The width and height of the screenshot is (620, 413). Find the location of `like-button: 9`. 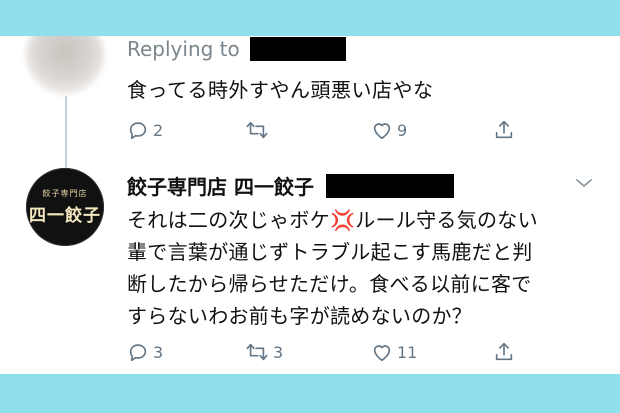

like-button: 9 is located at coordinates (389, 130).